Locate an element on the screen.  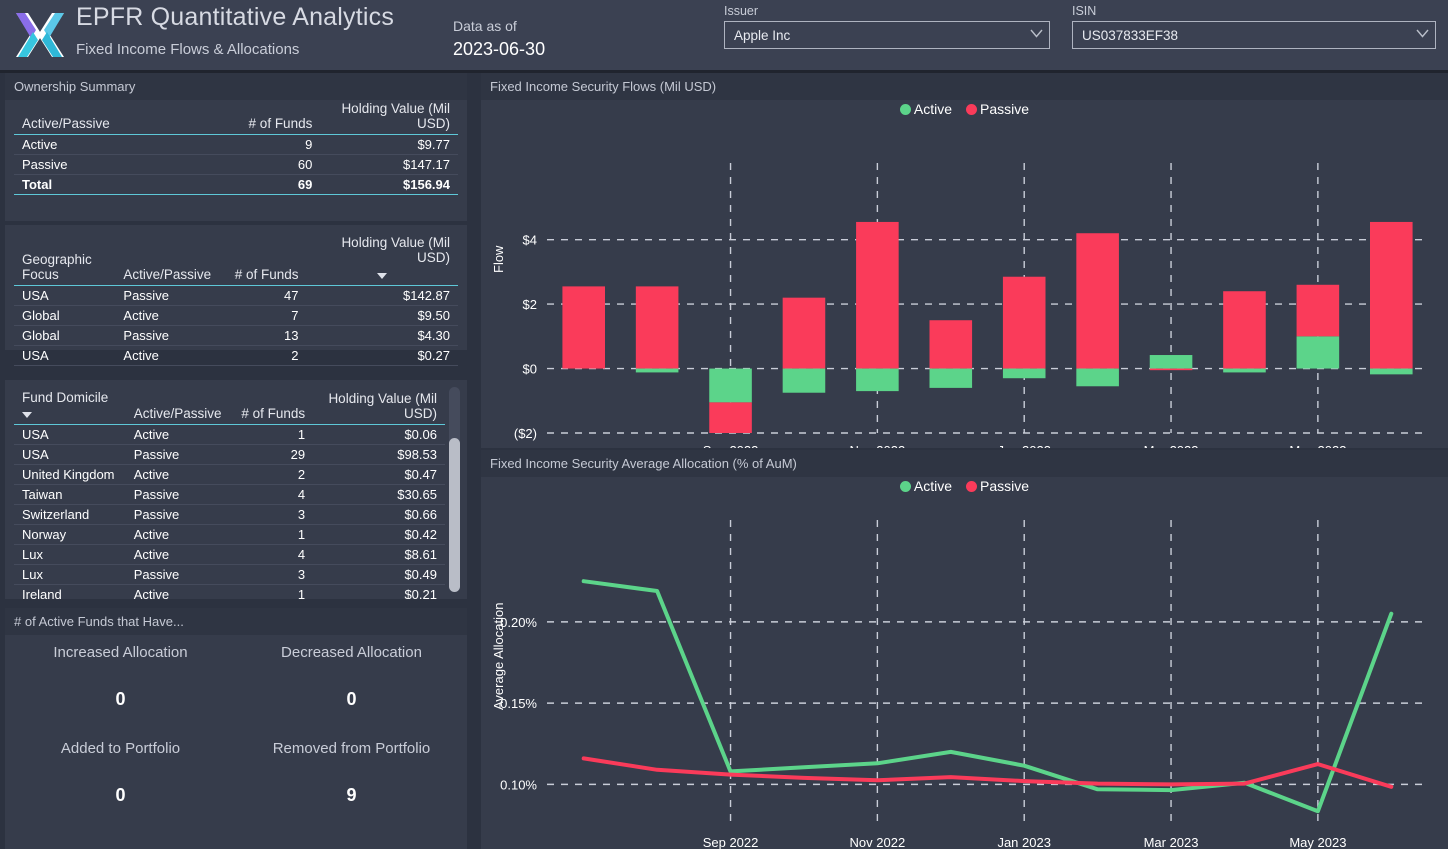
table-row: Lux Passive 3 $0.49 is located at coordinates (229, 574).